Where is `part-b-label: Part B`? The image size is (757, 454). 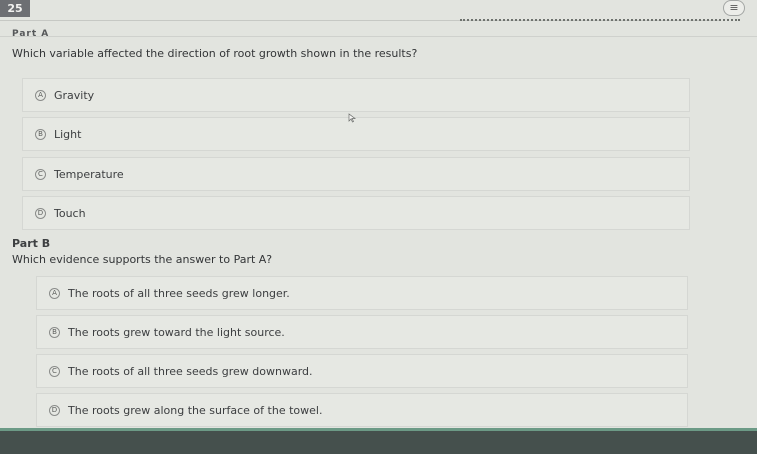 part-b-label: Part B is located at coordinates (31, 243).